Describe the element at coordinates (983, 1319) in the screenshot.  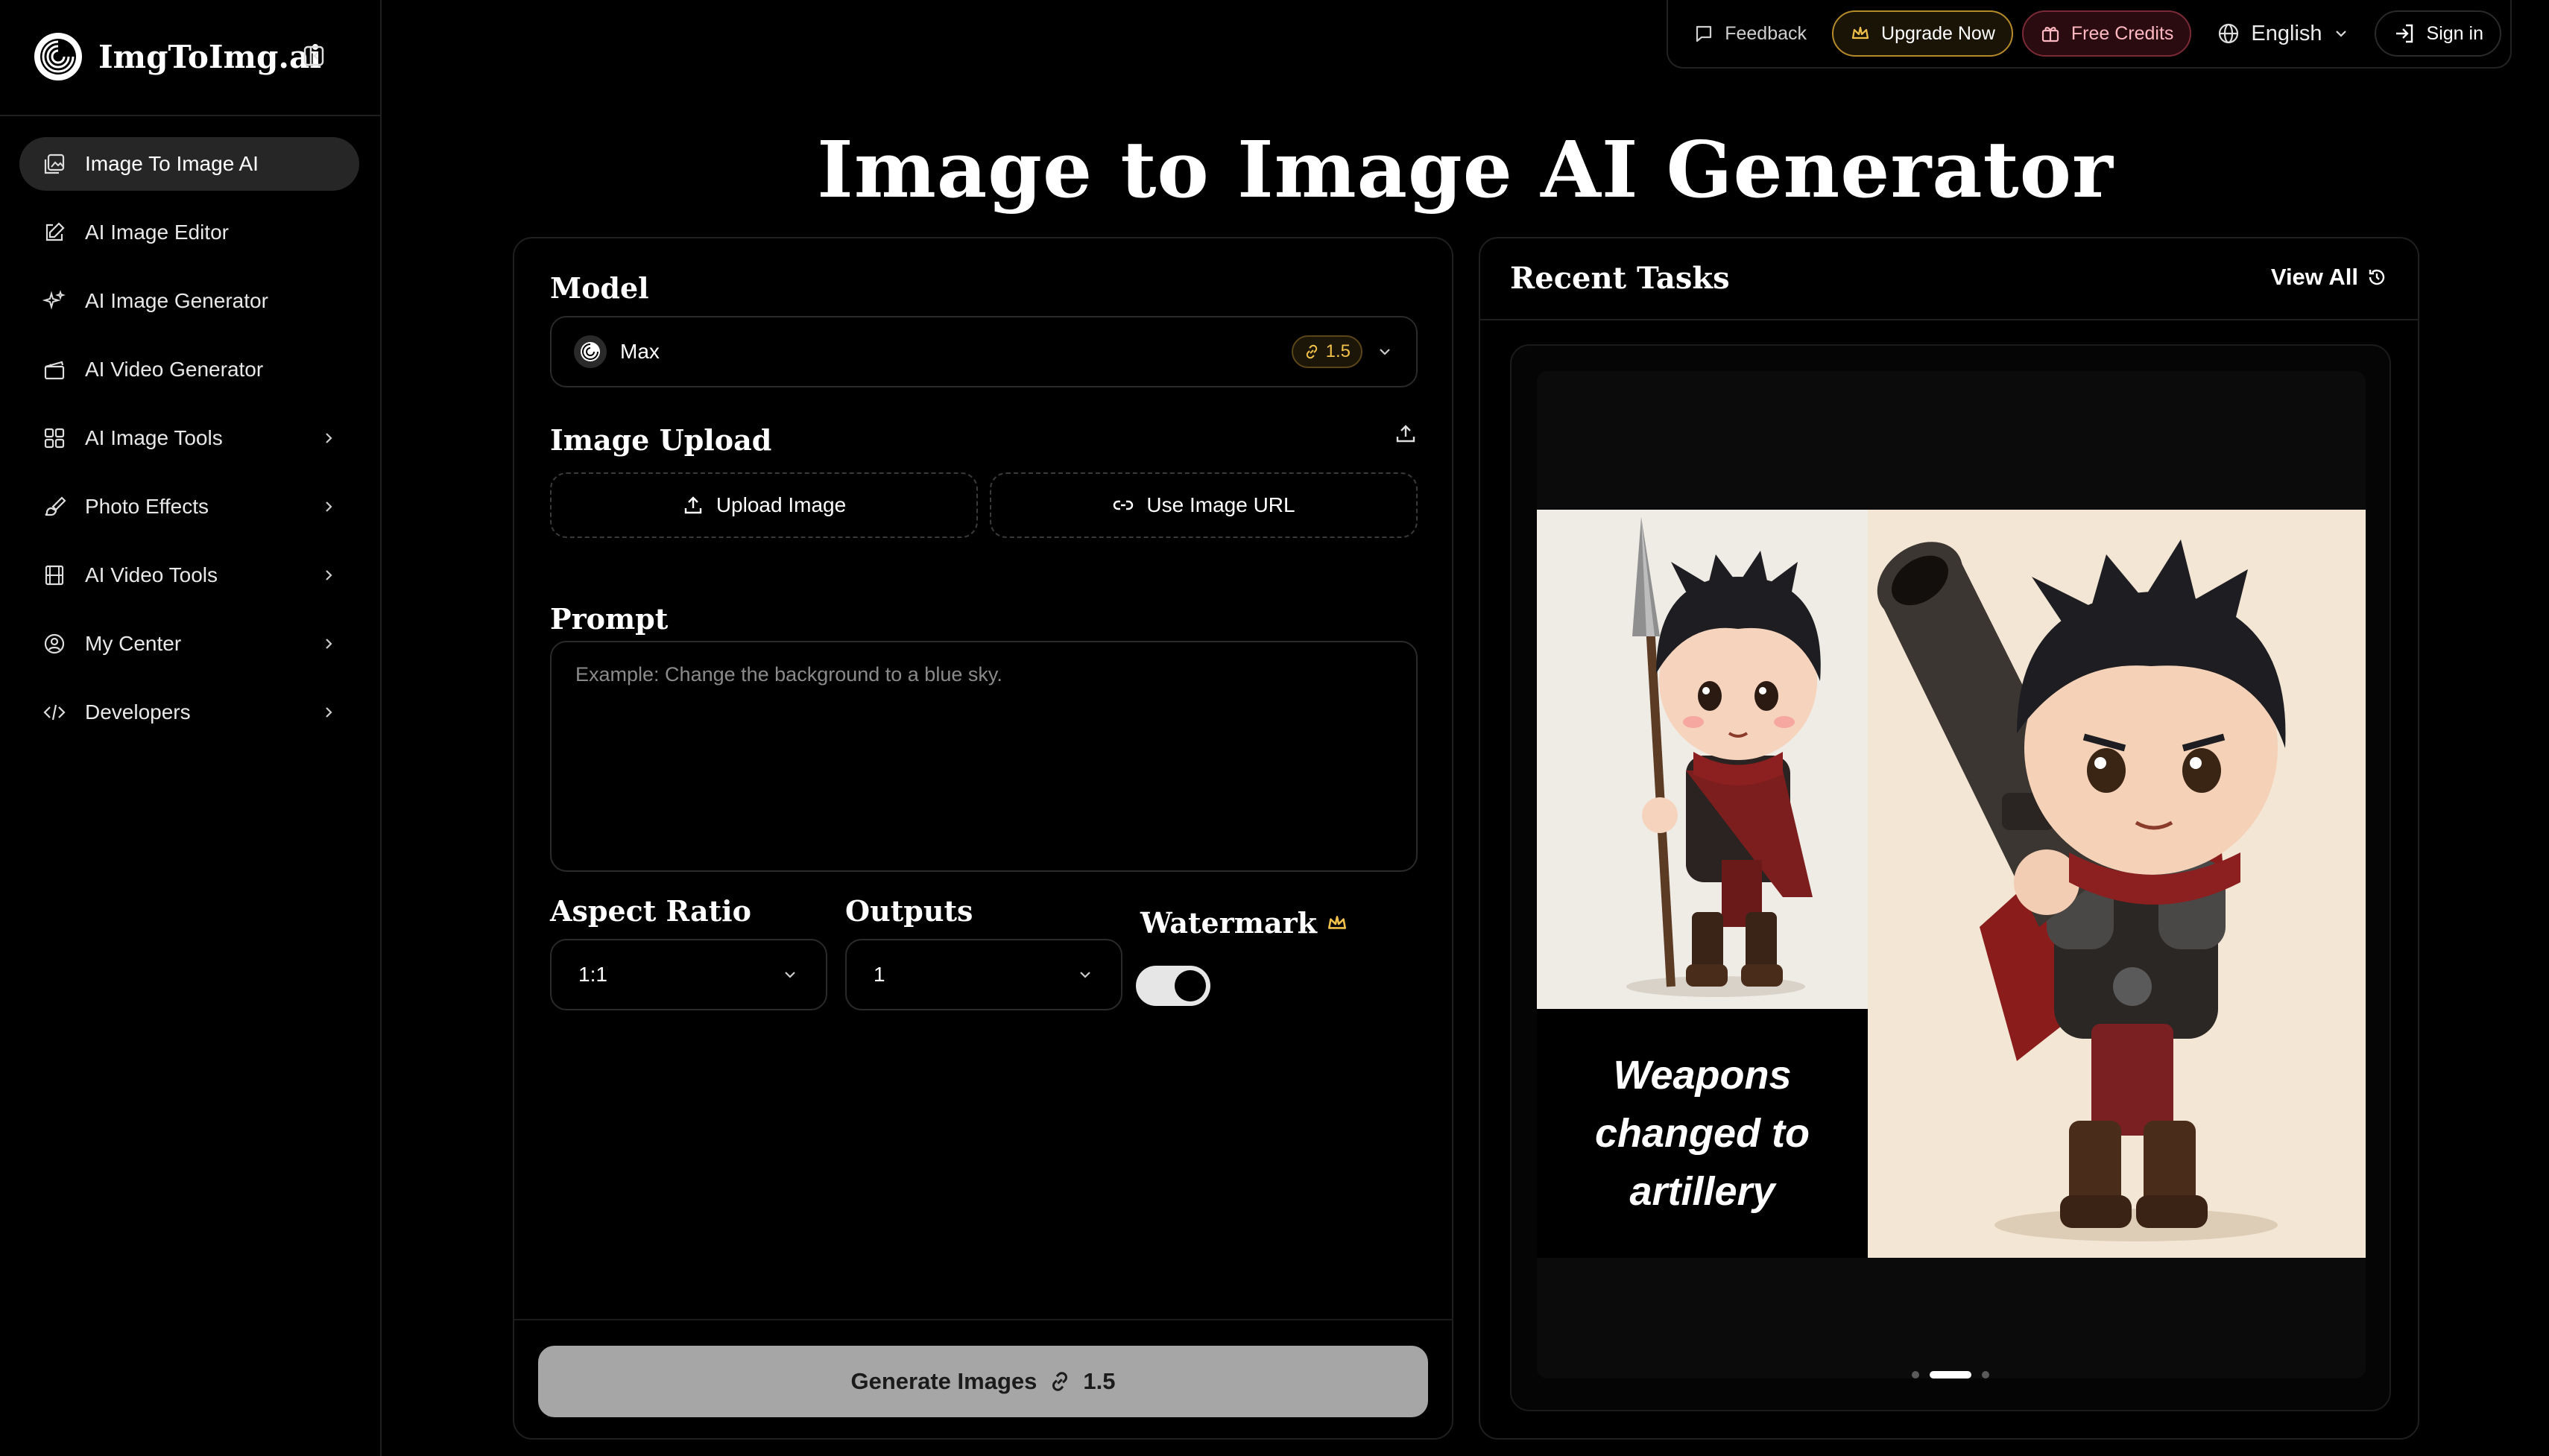
I see `form-footer-divider` at that location.